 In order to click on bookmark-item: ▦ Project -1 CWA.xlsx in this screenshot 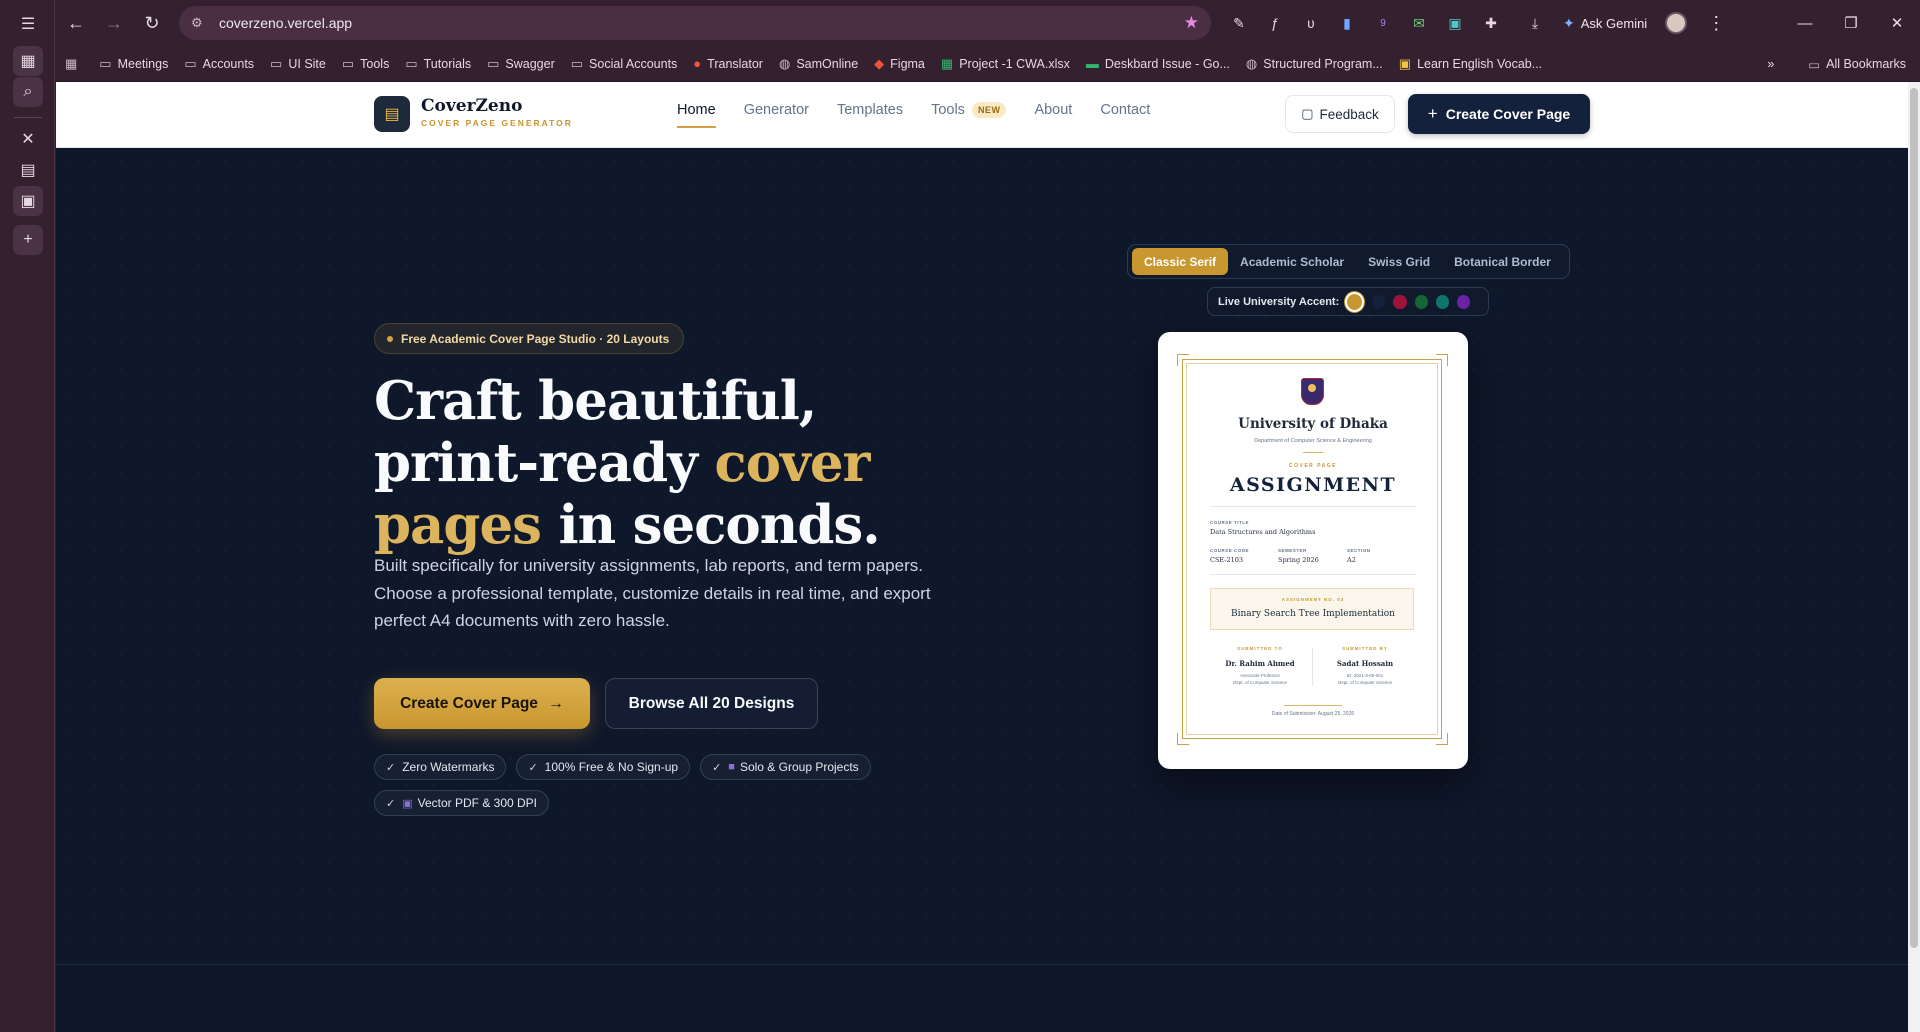, I will do `click(1005, 64)`.